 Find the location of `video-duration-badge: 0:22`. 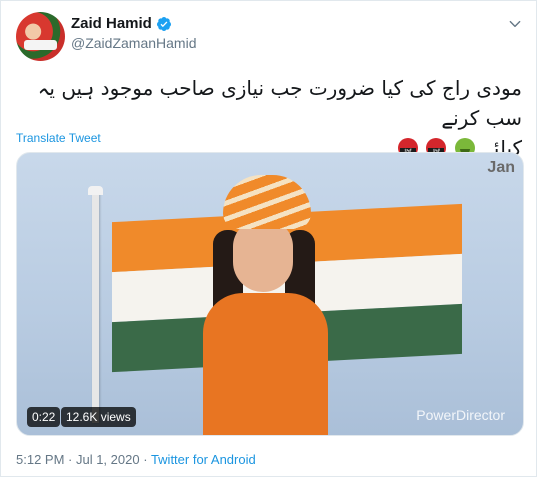

video-duration-badge: 0:22 is located at coordinates (44, 417).